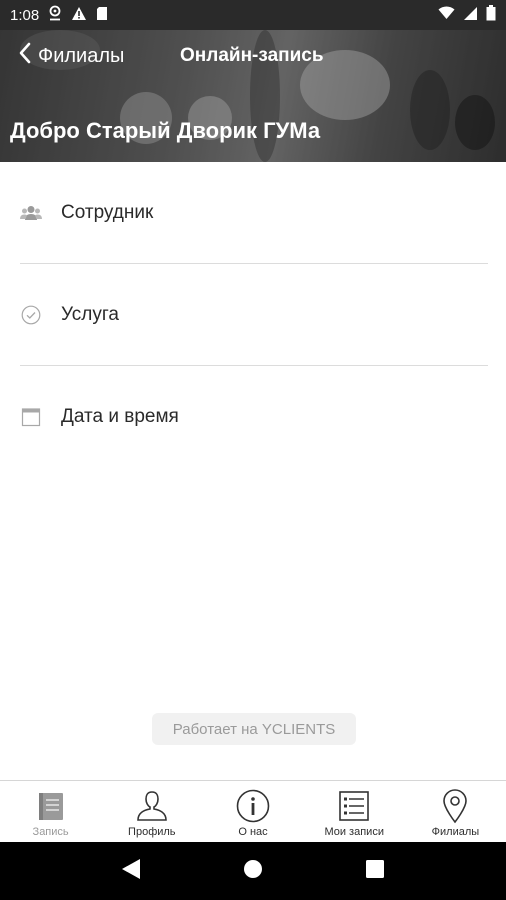  Describe the element at coordinates (254, 729) in the screenshot. I see `powered-by-badge: Работает на YCLIENTS` at that location.